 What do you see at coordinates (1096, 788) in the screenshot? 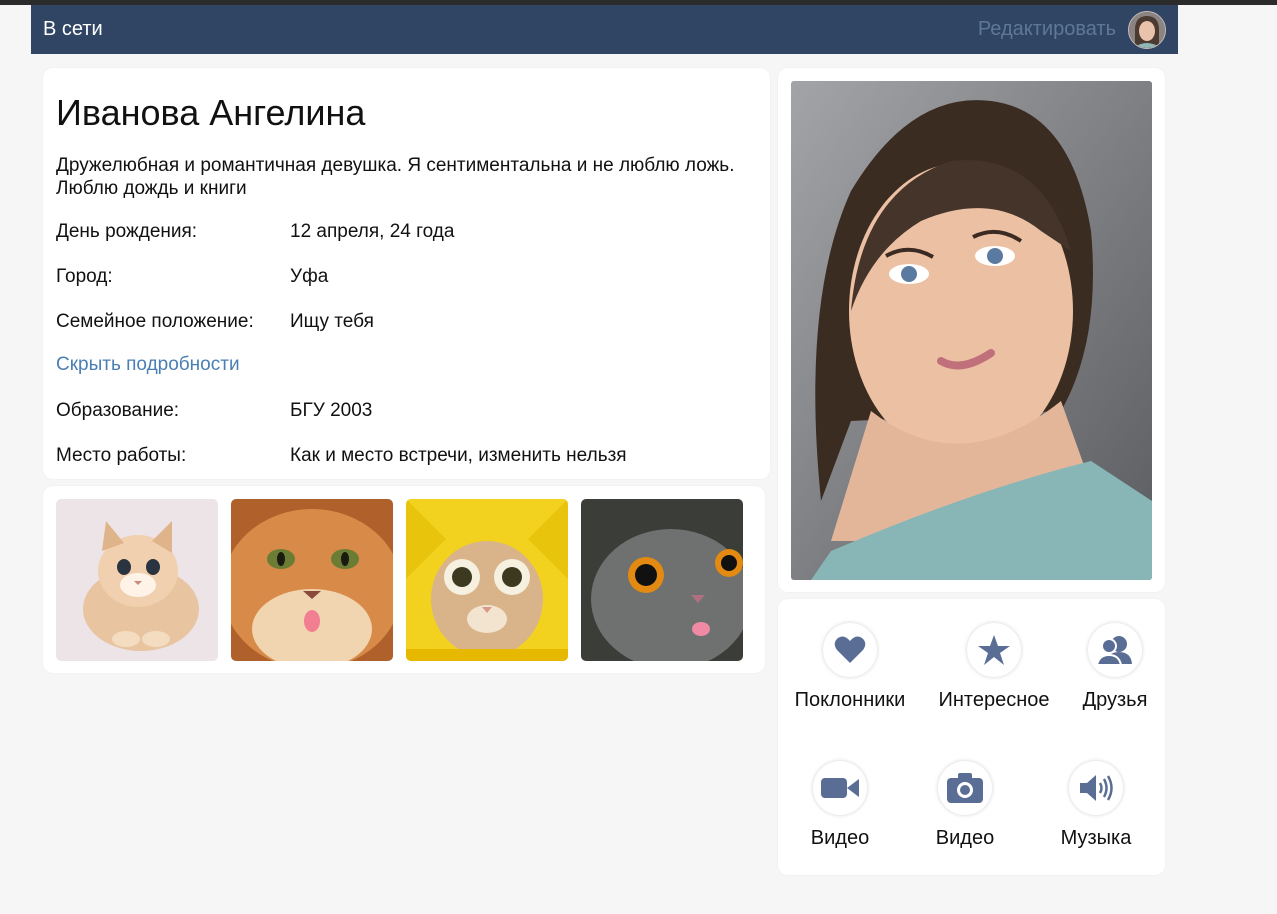
I see `speaker-icon` at bounding box center [1096, 788].